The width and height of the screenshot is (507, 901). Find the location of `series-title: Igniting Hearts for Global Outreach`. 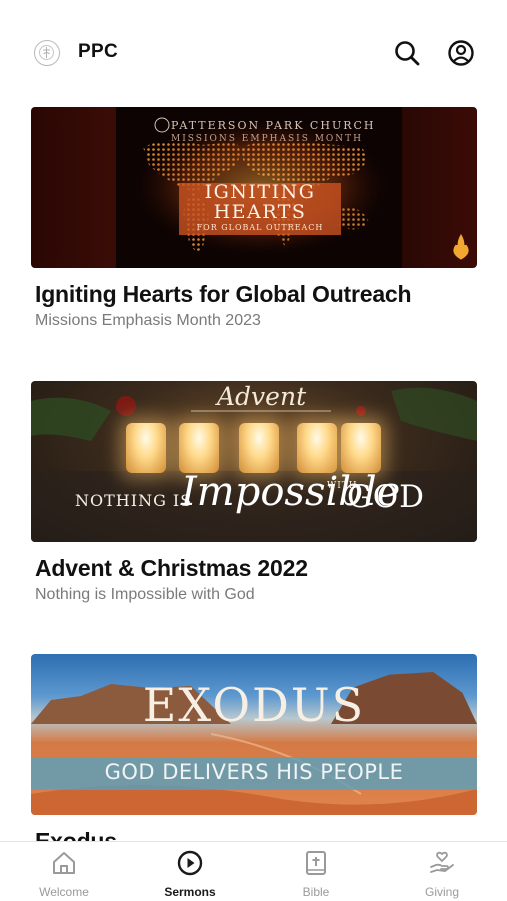

series-title: Igniting Hearts for Global Outreach is located at coordinates (256, 294).